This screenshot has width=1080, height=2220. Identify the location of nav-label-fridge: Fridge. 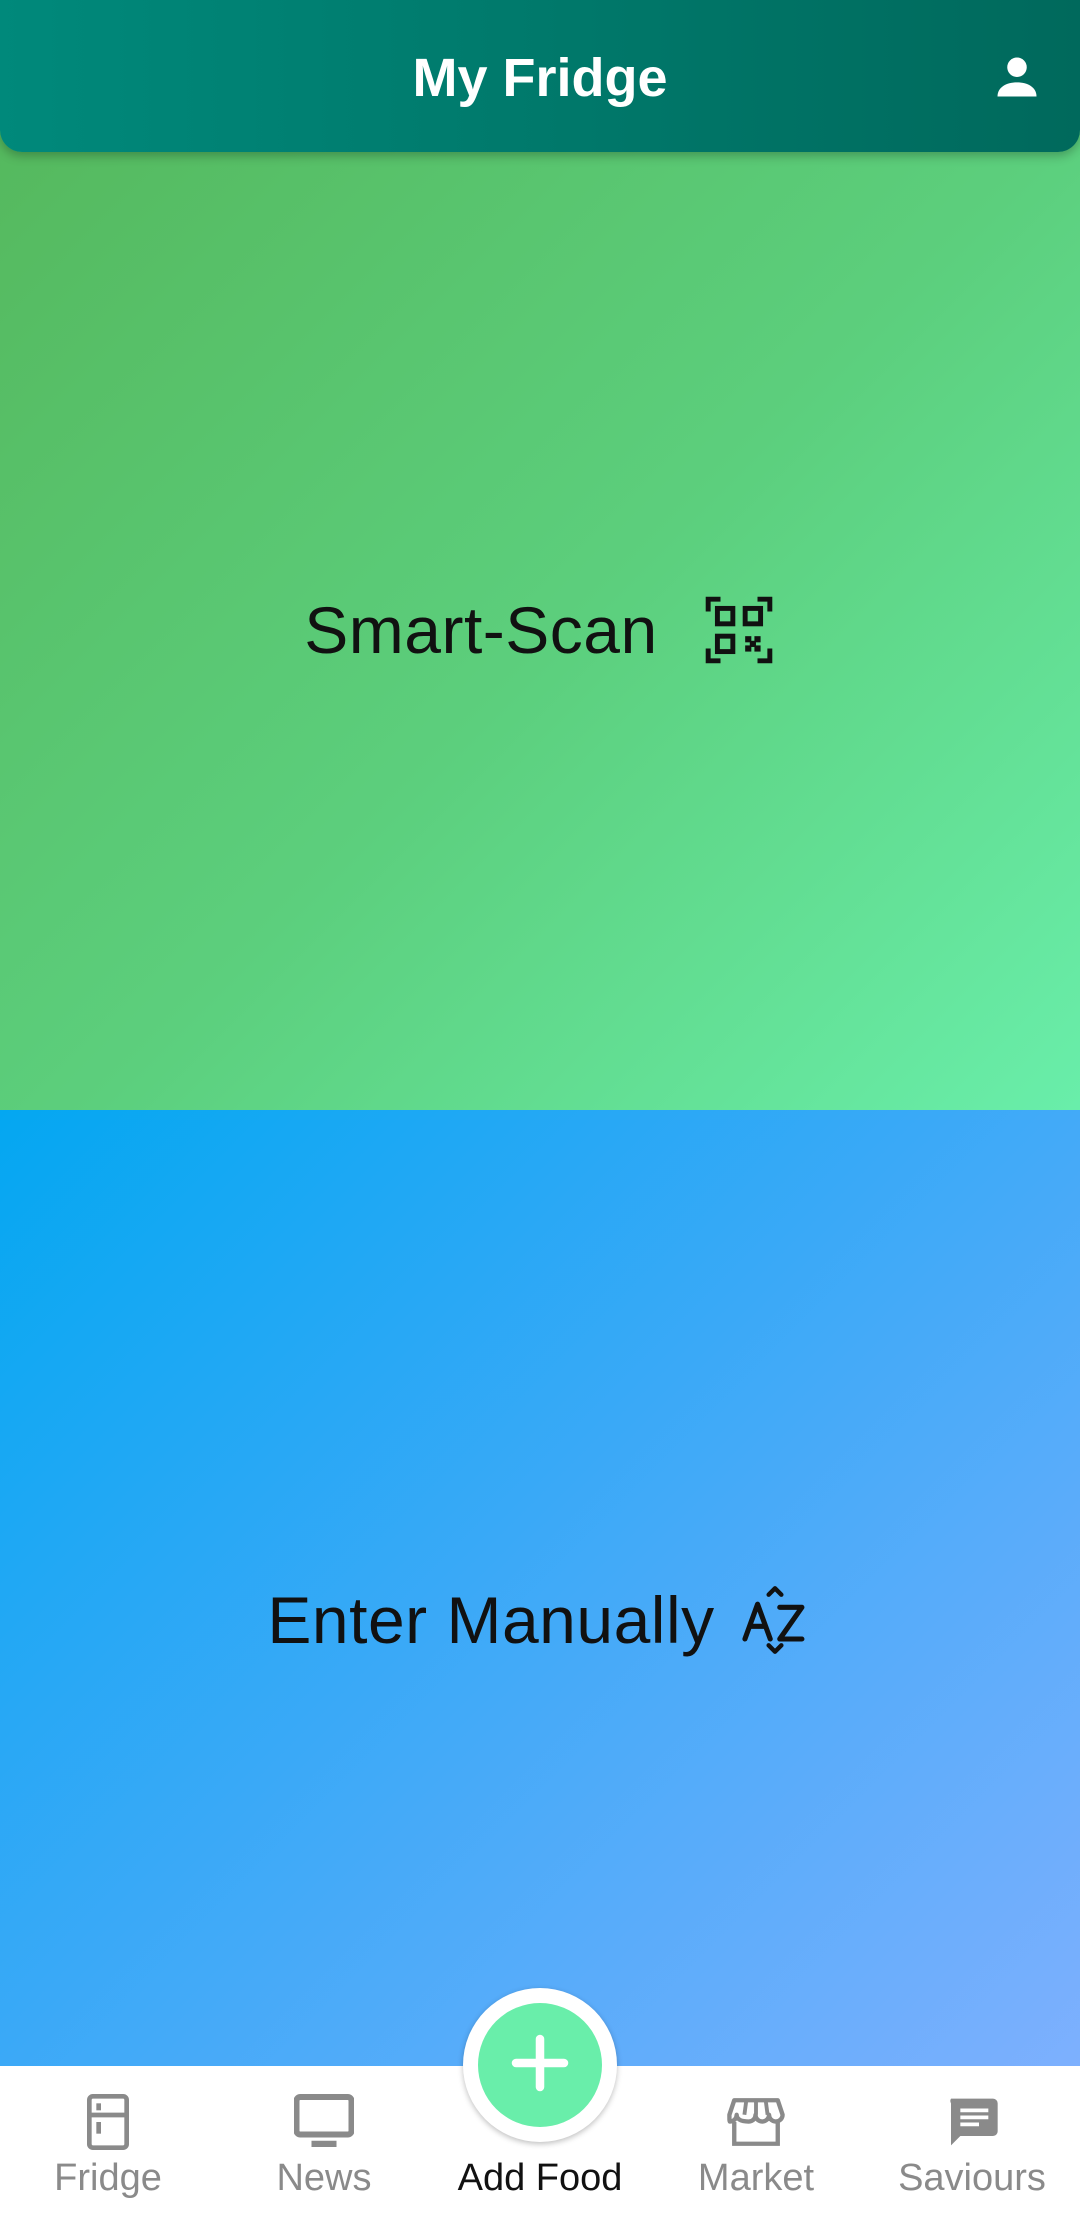
(108, 2178).